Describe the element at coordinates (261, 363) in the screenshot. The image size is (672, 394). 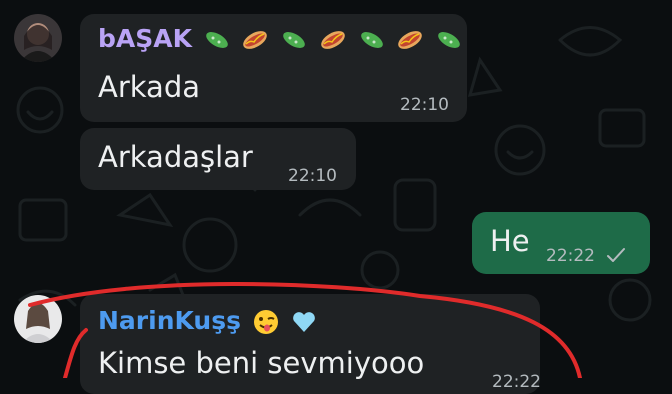
I see `message-text: Kimse beni sevmiyooo` at that location.